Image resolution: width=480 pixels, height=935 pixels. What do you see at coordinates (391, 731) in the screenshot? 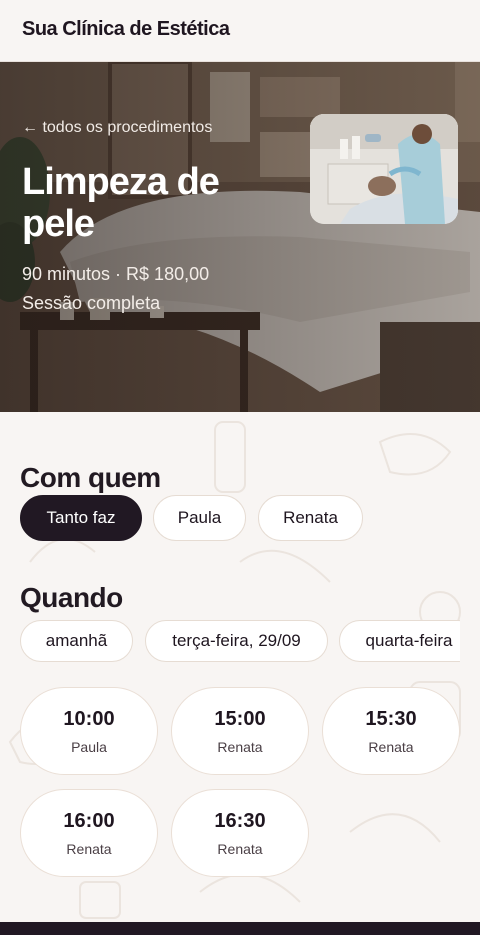
I see `time-slot: 15:30 Renata` at bounding box center [391, 731].